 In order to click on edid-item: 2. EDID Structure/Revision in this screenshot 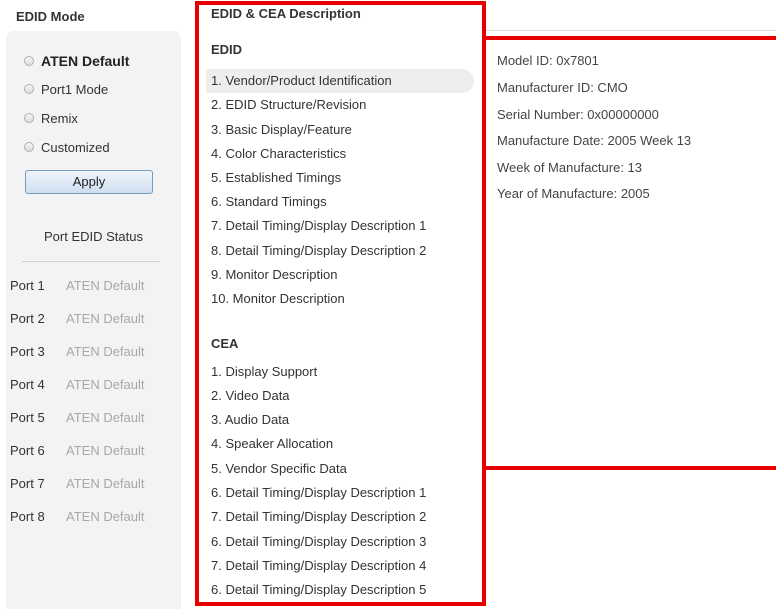, I will do `click(340, 105)`.